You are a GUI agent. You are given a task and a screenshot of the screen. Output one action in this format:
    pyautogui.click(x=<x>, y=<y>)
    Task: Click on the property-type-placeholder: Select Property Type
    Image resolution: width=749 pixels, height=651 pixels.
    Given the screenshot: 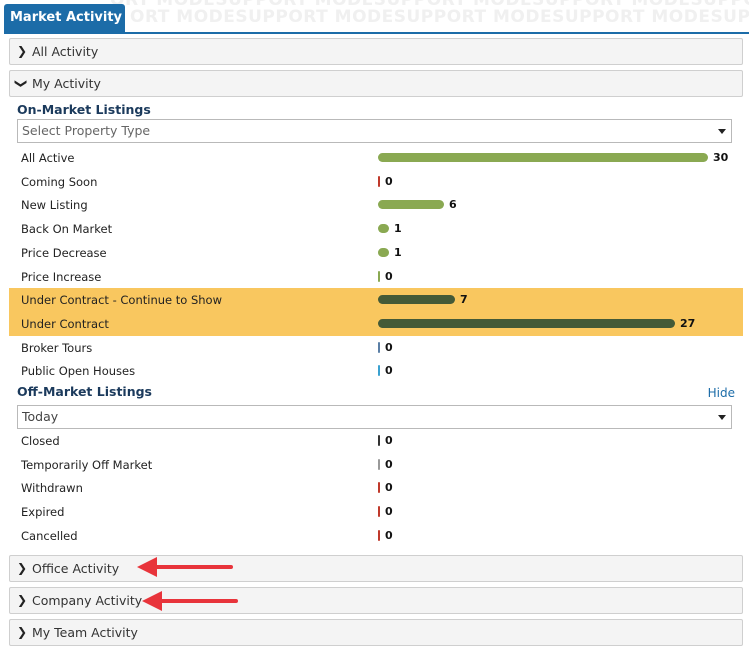 What is the action you would take?
    pyautogui.click(x=86, y=130)
    